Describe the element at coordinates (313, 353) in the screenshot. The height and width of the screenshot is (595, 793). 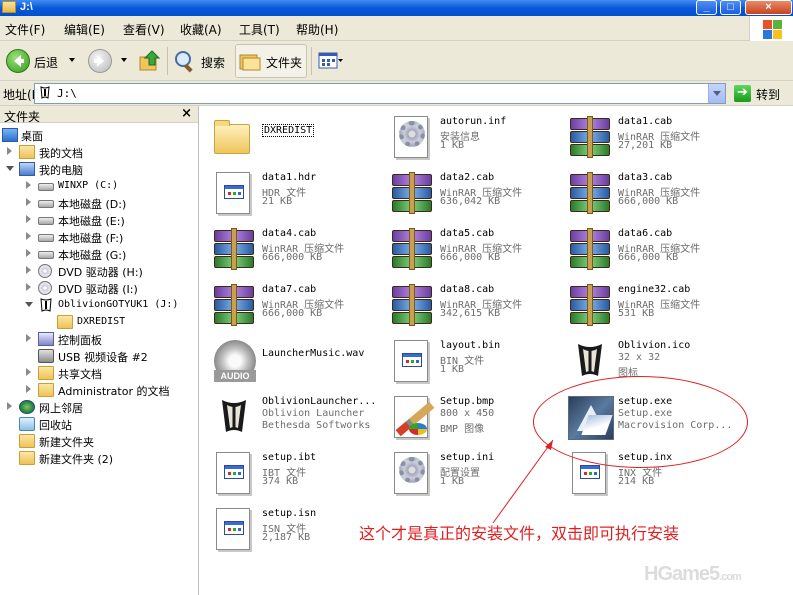
I see `file-name: LauncherMusic.wav` at that location.